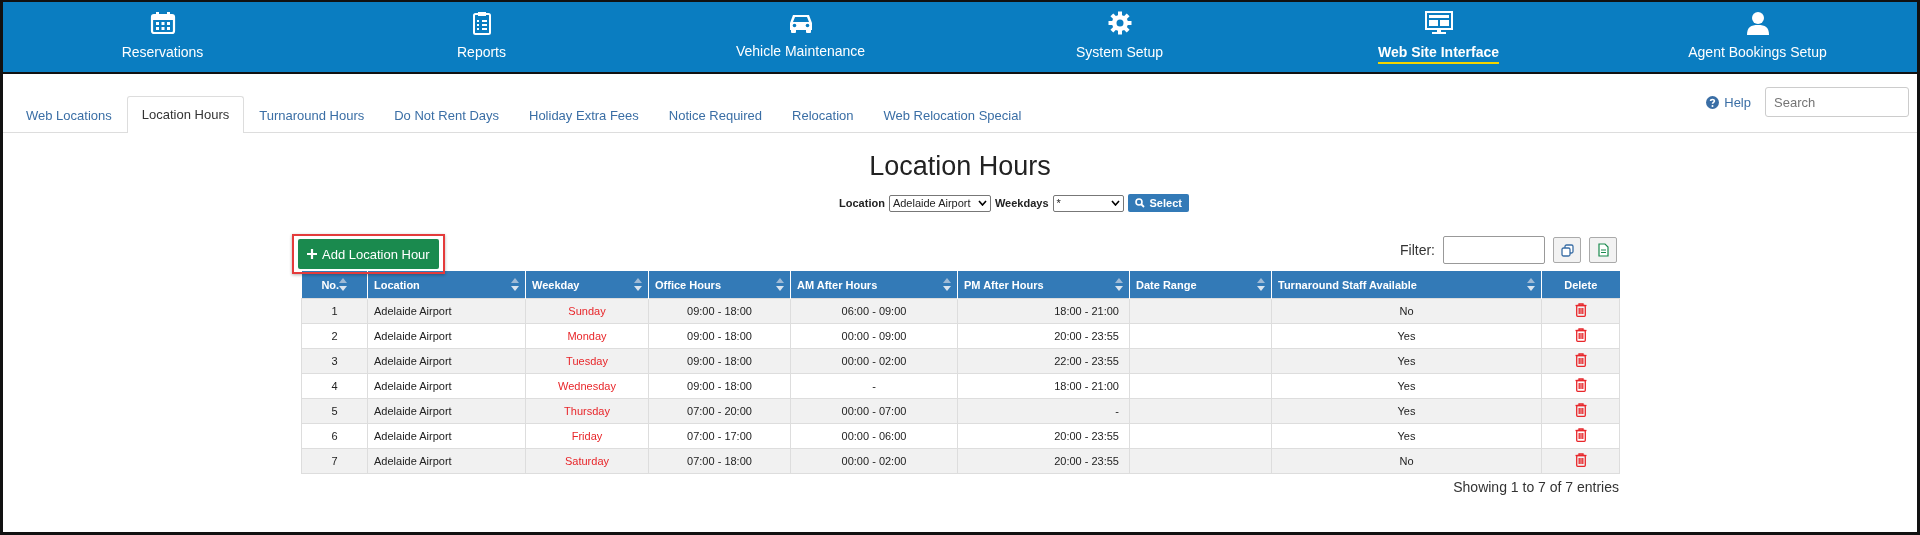  Describe the element at coordinates (587, 436) in the screenshot. I see `table-cell: Friday` at that location.